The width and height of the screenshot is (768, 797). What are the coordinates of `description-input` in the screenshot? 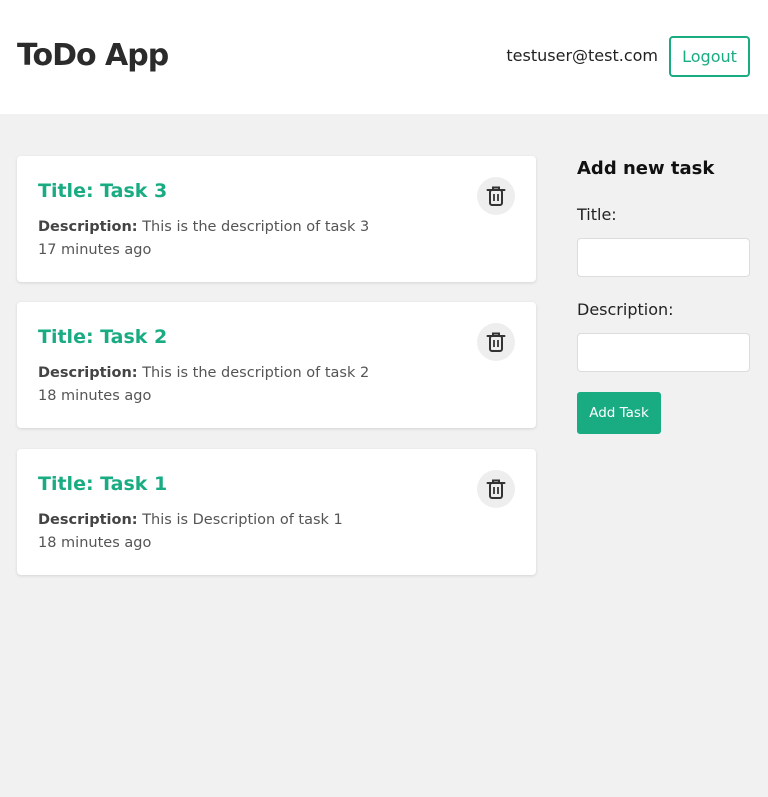 It's located at (663, 352).